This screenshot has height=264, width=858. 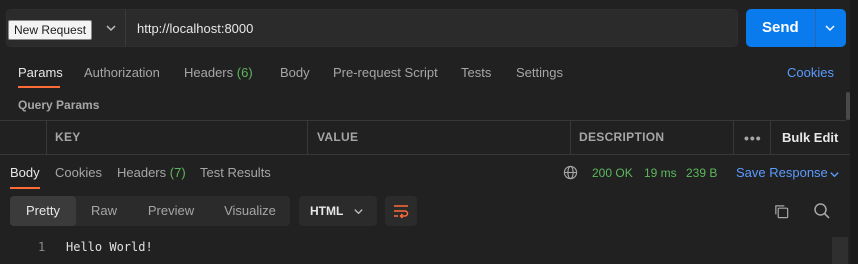 I want to click on value-column: VALUE, so click(x=439, y=138).